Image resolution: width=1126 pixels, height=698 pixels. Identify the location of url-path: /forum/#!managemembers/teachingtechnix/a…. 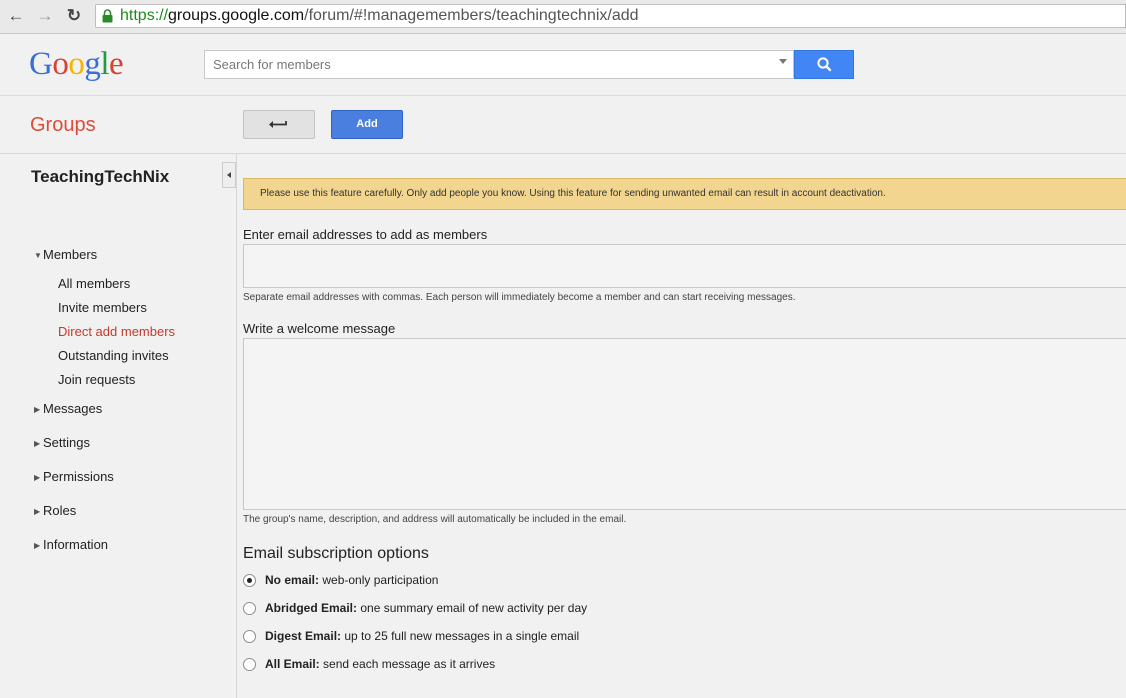
(471, 15).